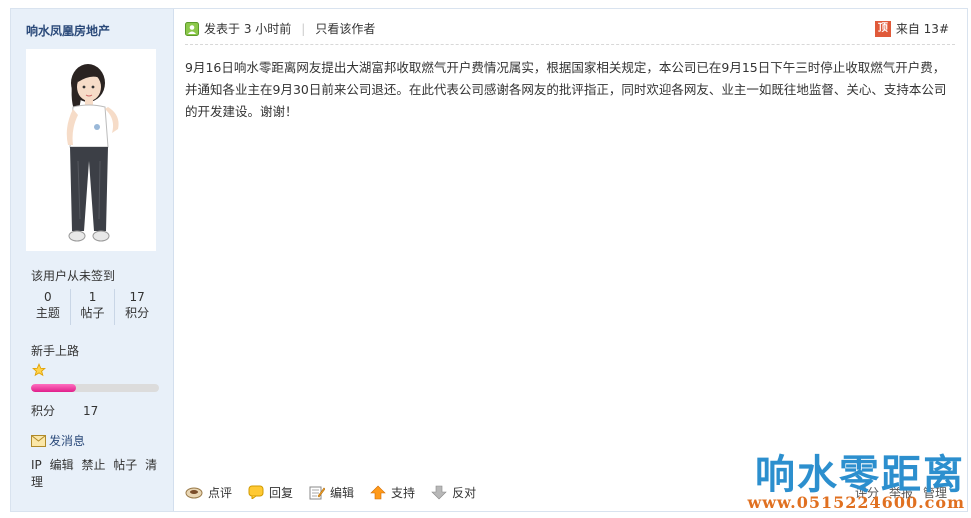 This screenshot has height=518, width=971. Describe the element at coordinates (137, 297) in the screenshot. I see `stat-value: 17` at that location.